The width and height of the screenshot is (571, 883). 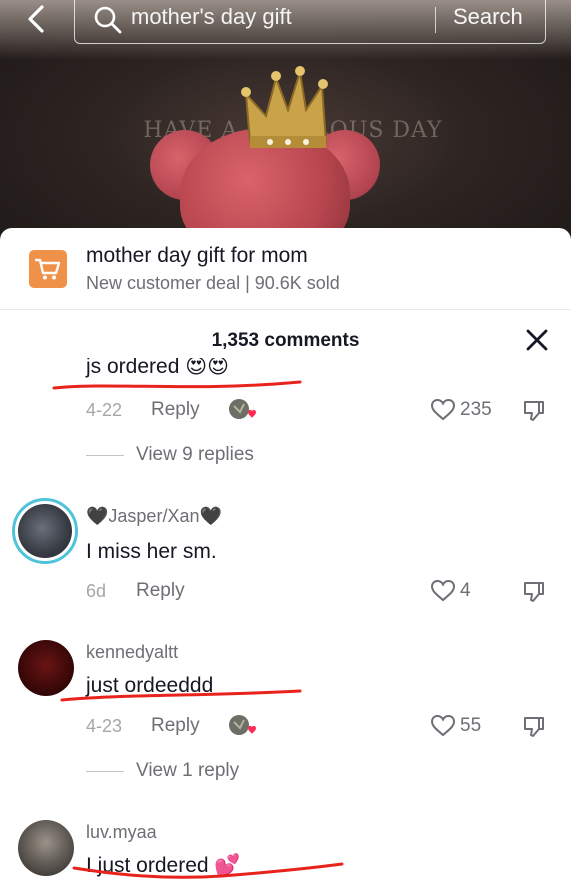 What do you see at coordinates (151, 551) in the screenshot?
I see `comment-text: I miss her sm.` at bounding box center [151, 551].